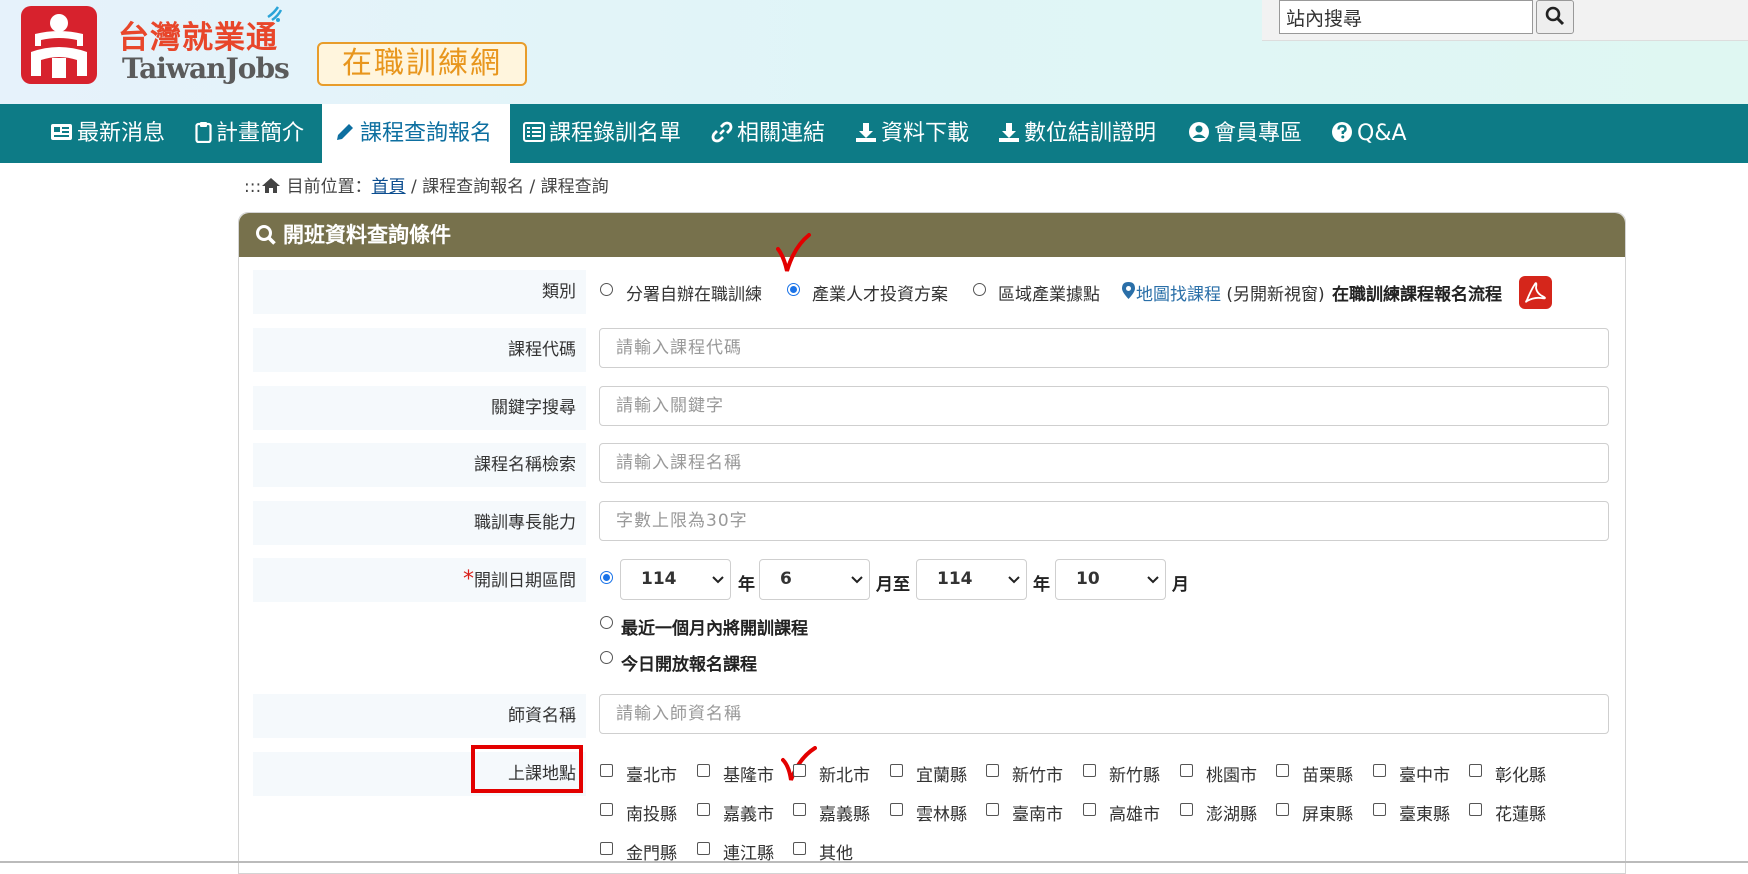 This screenshot has width=1748, height=874. Describe the element at coordinates (121, 133) in the screenshot. I see `nav-label: 最新消息` at that location.